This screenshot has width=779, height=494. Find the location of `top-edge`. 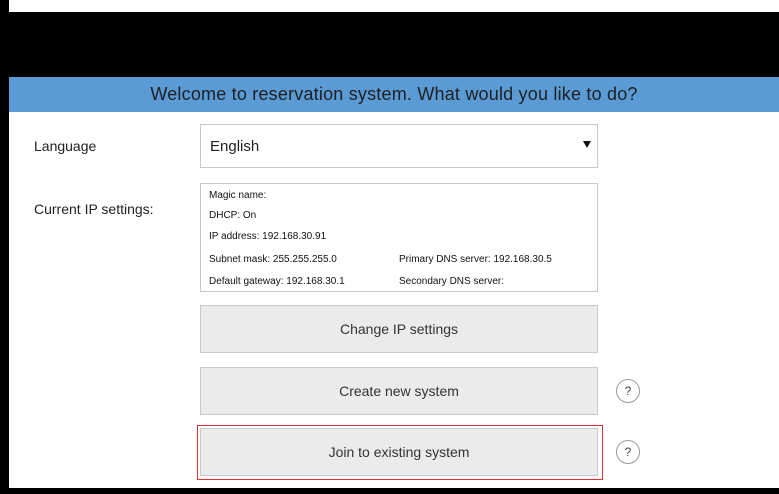

top-edge is located at coordinates (394, 6).